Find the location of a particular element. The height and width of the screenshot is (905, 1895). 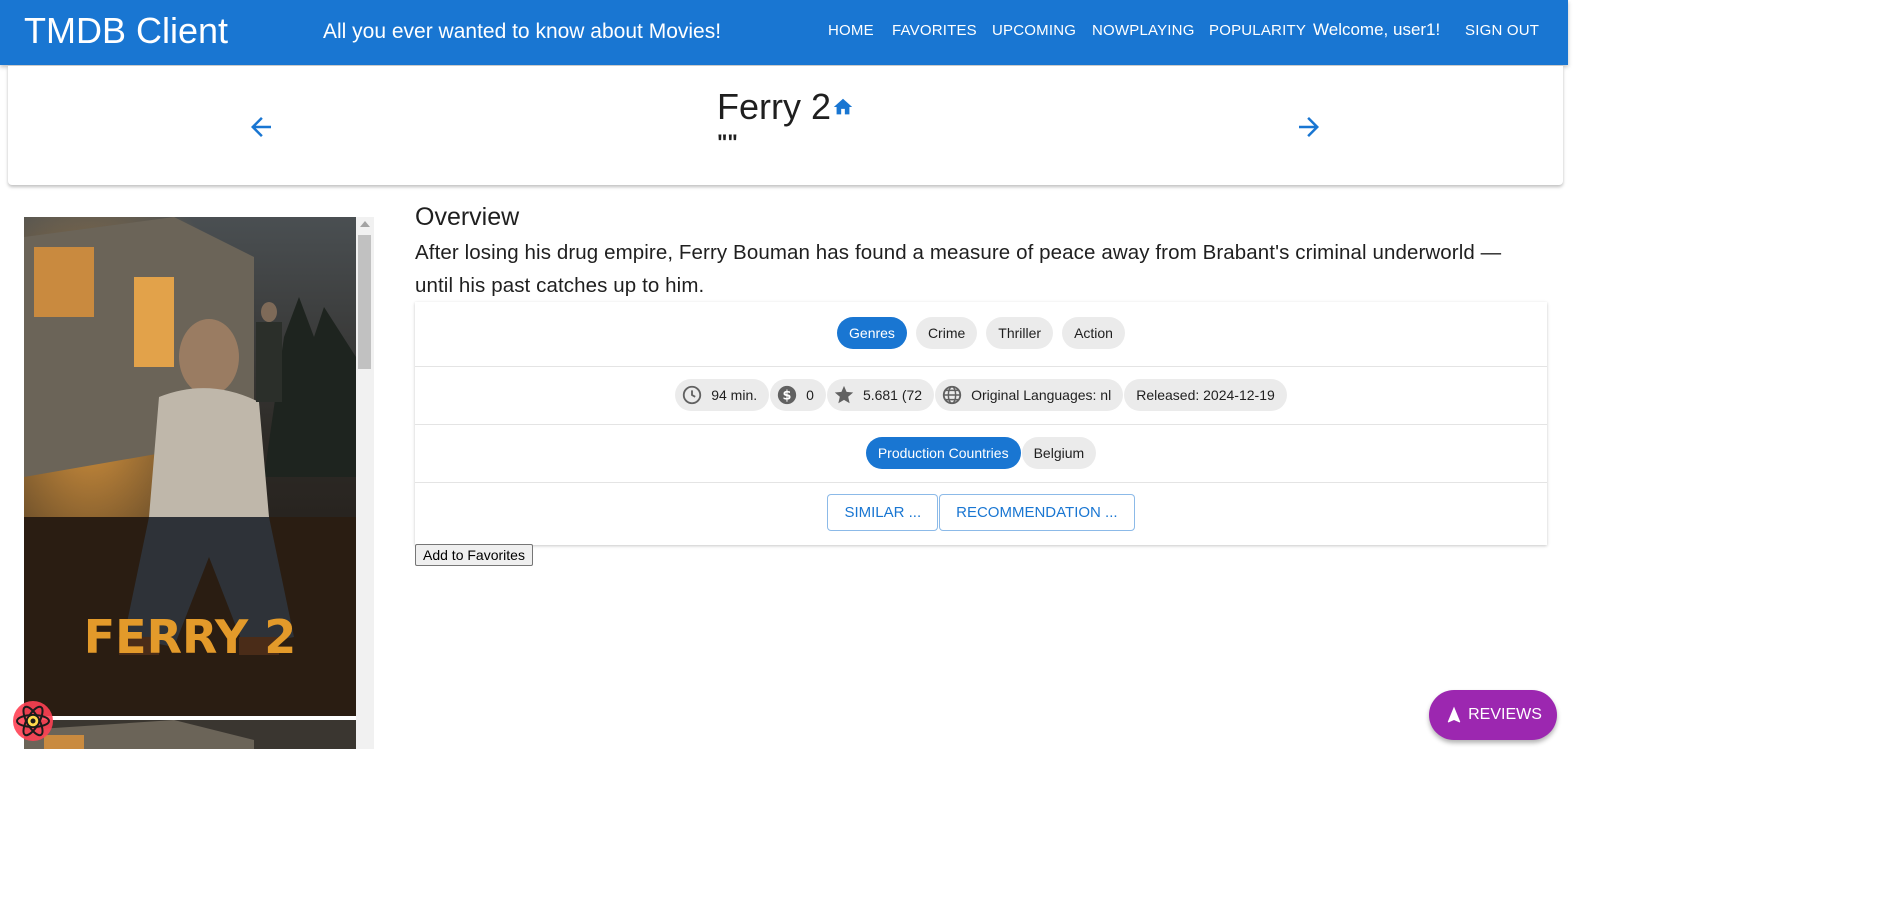

language-text: Original Languages: nl is located at coordinates (1041, 395).